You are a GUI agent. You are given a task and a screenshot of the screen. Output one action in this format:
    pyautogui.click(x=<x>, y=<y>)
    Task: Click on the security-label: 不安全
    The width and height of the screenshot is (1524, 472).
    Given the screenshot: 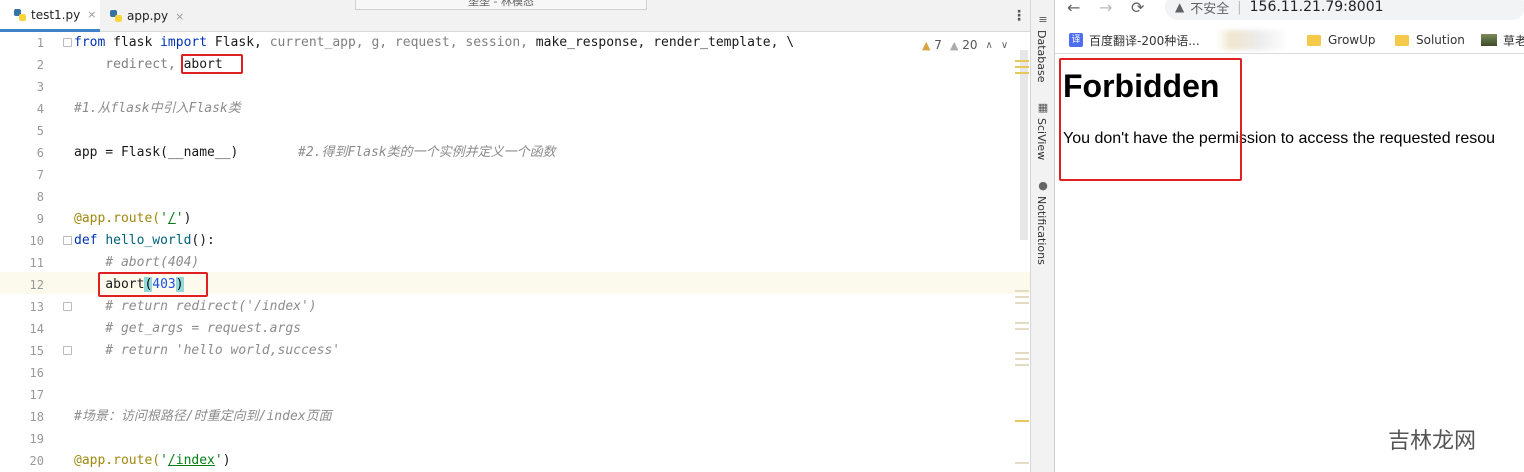 What is the action you would take?
    pyautogui.click(x=1209, y=8)
    